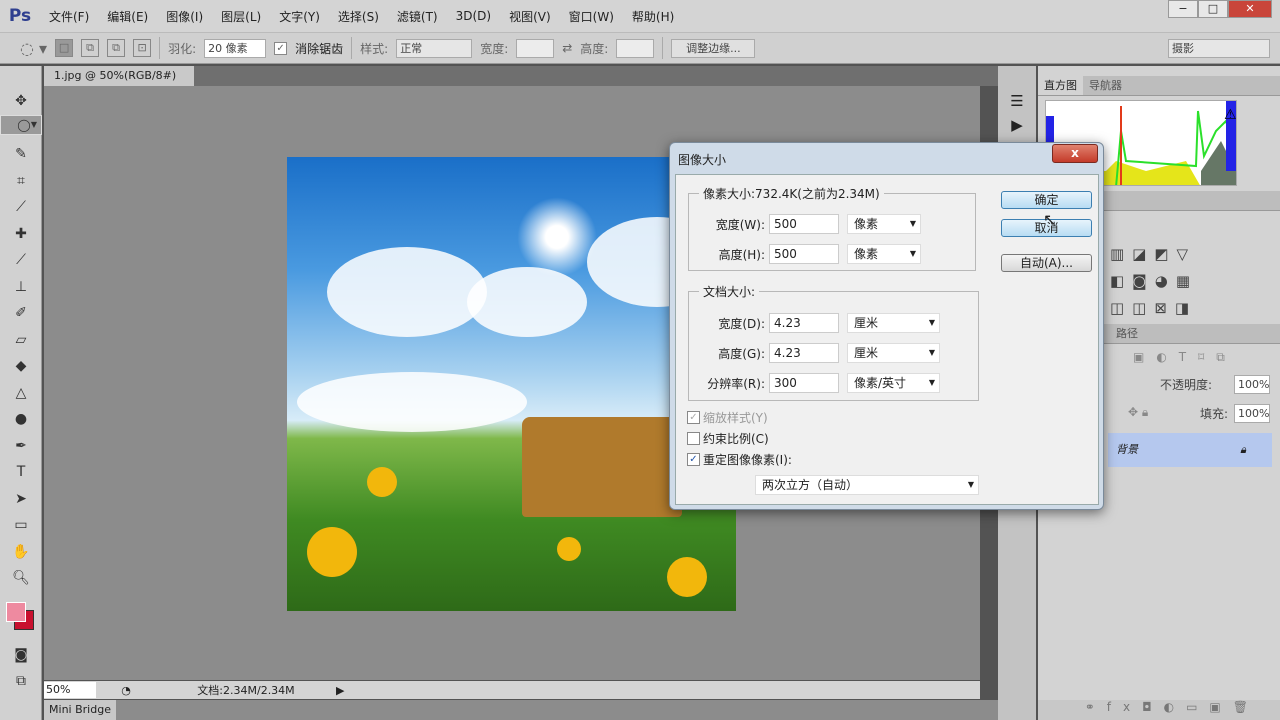 The width and height of the screenshot is (1280, 720). What do you see at coordinates (21, 287) in the screenshot?
I see `clone-stamp-tool-icon: ⊥` at bounding box center [21, 287].